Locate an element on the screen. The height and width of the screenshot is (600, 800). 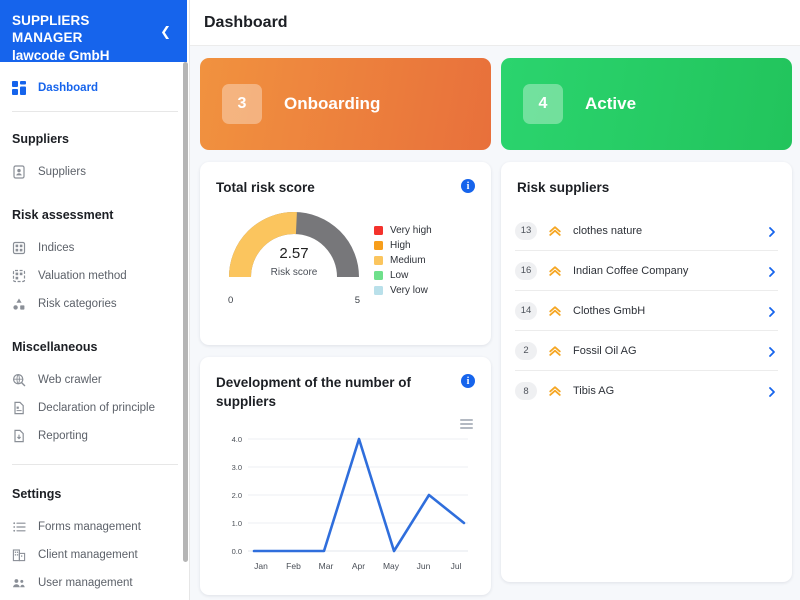
stat-card-active: 4 Active is located at coordinates (646, 104).